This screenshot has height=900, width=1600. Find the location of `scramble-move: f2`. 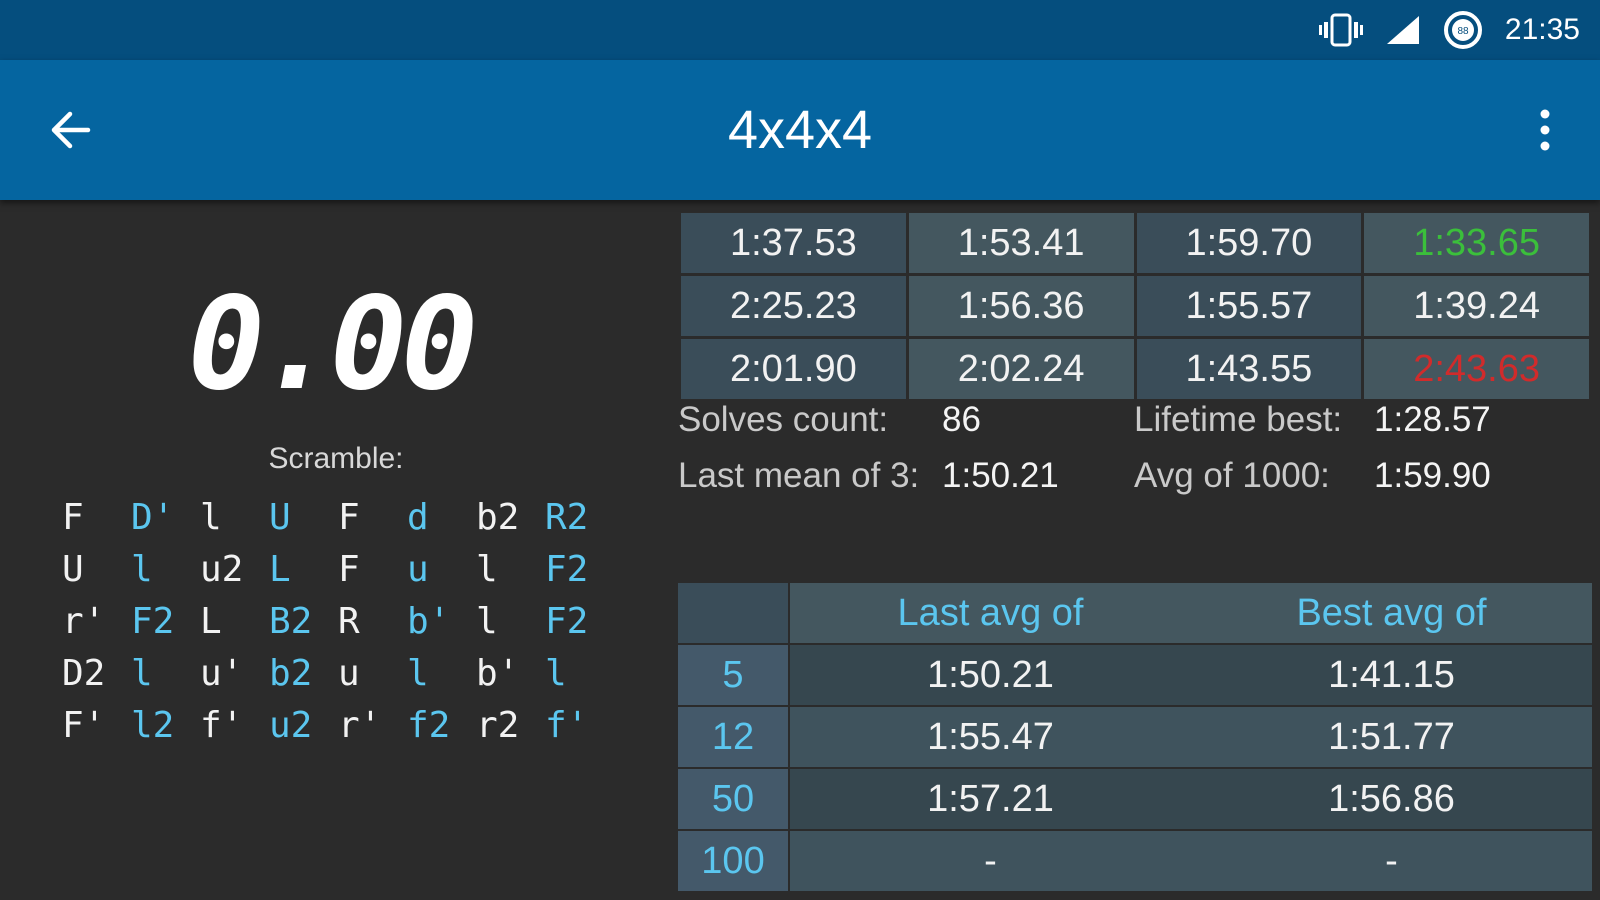

scramble-move: f2 is located at coordinates (429, 725).